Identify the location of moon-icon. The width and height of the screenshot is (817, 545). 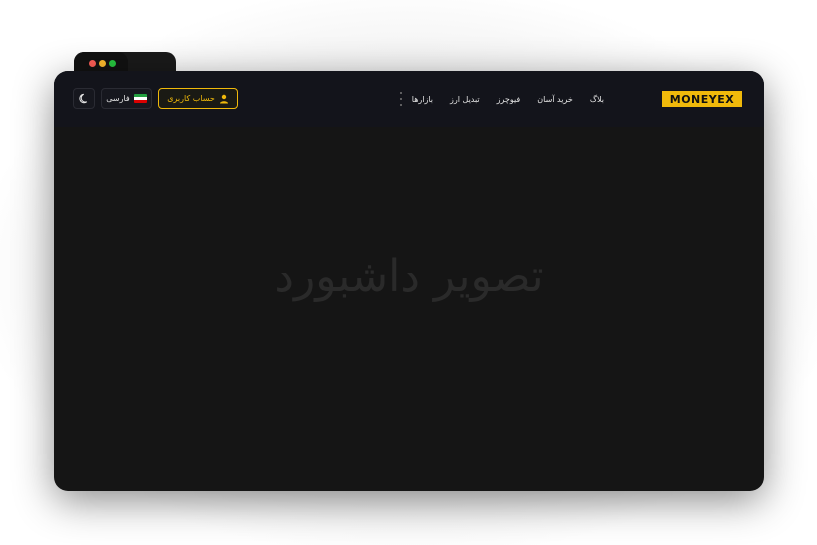
(84, 98).